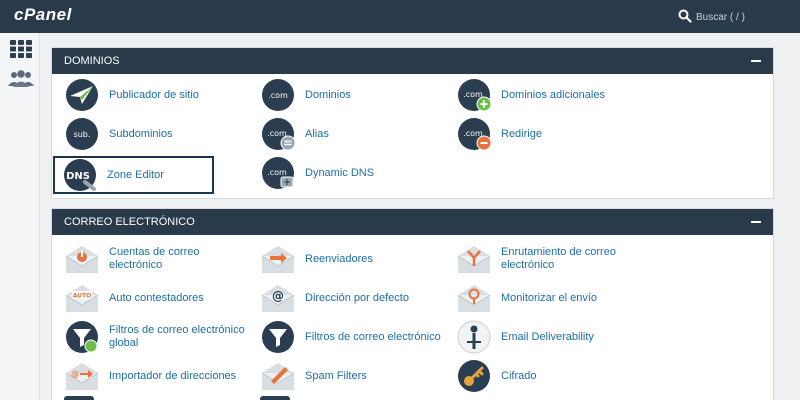 Image resolution: width=800 pixels, height=400 pixels. Describe the element at coordinates (339, 258) in the screenshot. I see `item-label: Reenviadores` at that location.